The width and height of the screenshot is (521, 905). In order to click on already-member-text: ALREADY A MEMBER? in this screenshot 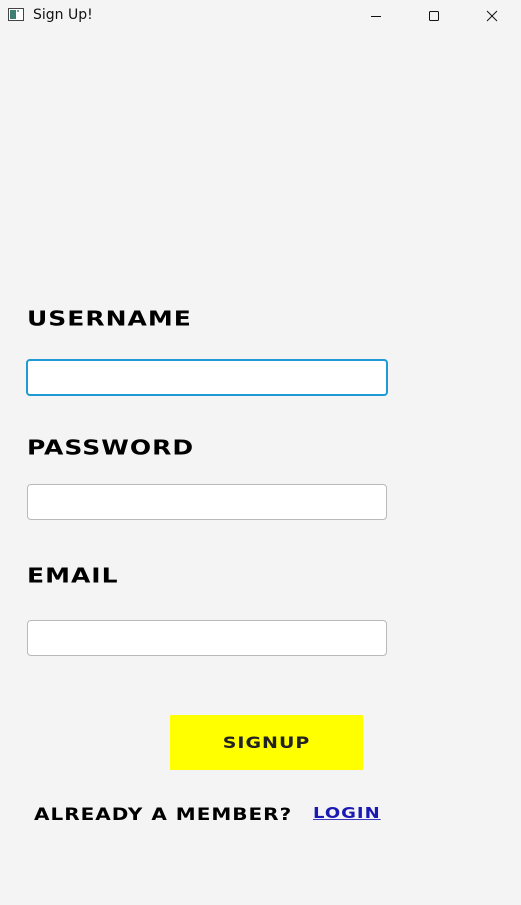, I will do `click(163, 814)`.